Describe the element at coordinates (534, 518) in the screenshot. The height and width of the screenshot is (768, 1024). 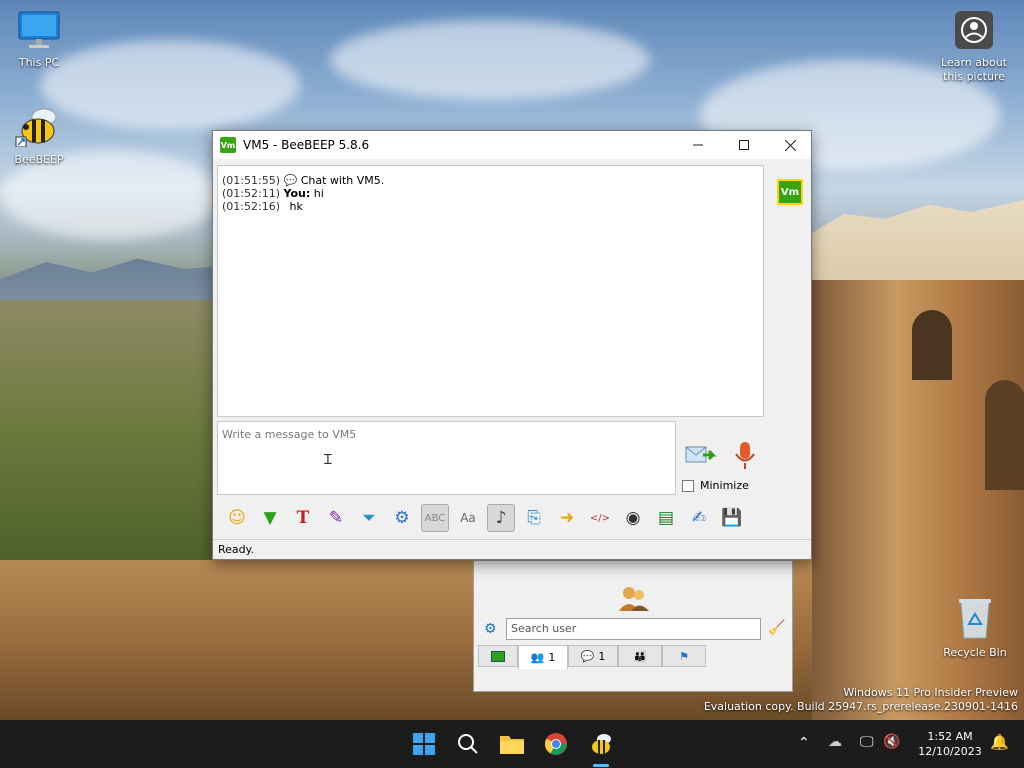
I see `save-chat-icon: ⎘` at that location.